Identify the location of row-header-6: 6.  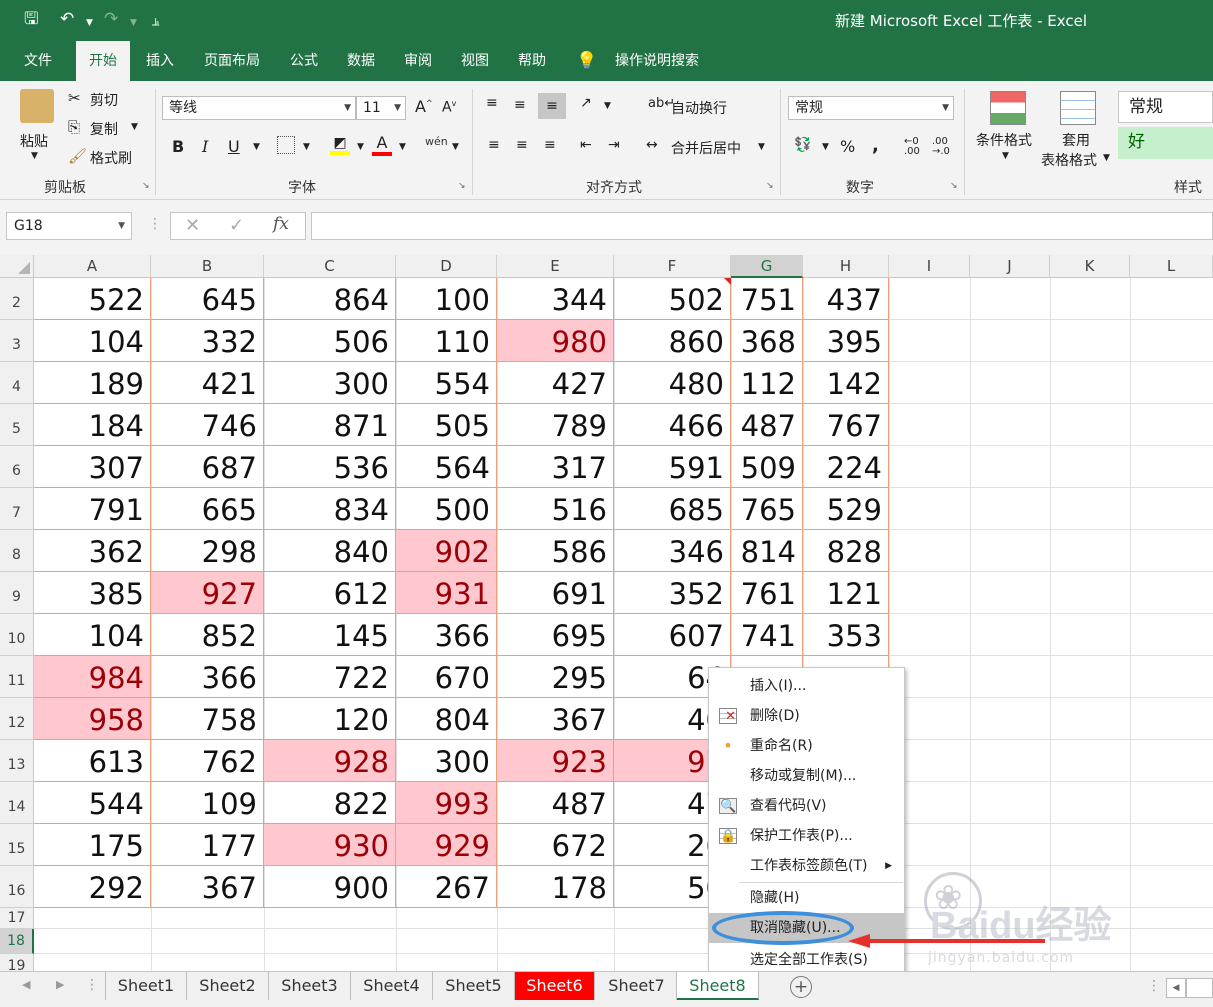
(17, 467).